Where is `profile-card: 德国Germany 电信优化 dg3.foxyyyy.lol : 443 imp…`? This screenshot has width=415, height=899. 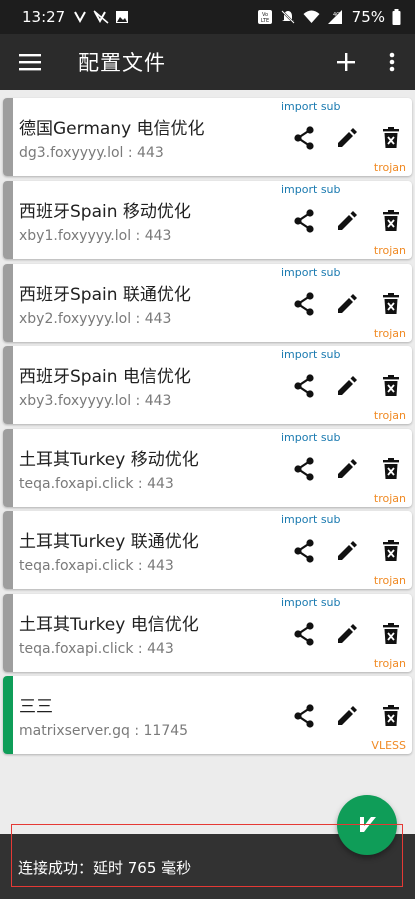 profile-card: 德国Germany 电信优化 dg3.foxyyyy.lol : 443 imp… is located at coordinates (207, 137).